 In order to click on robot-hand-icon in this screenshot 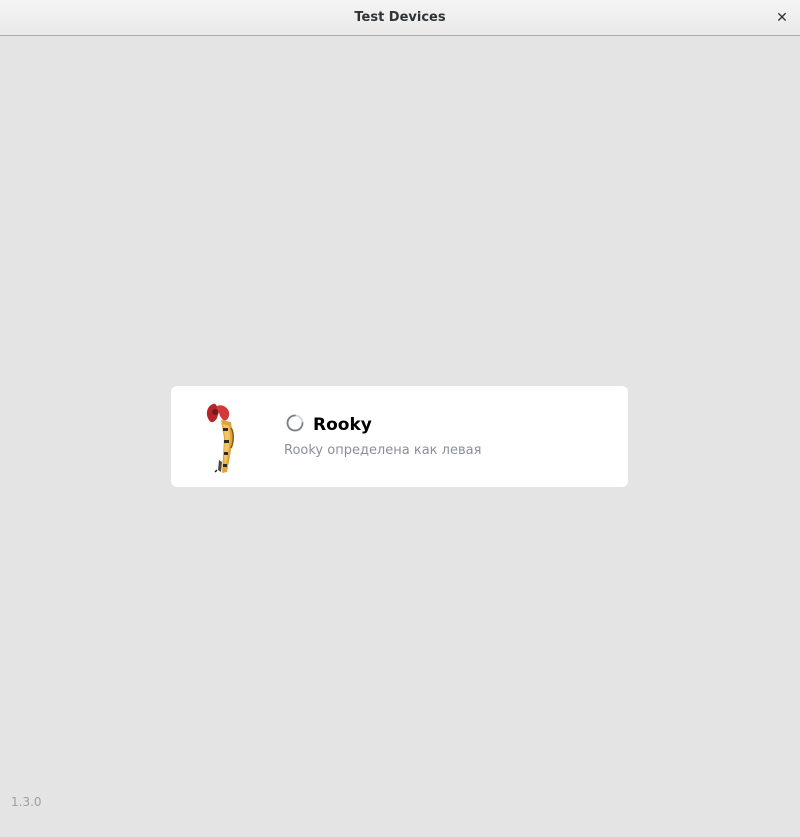, I will do `click(220, 438)`.